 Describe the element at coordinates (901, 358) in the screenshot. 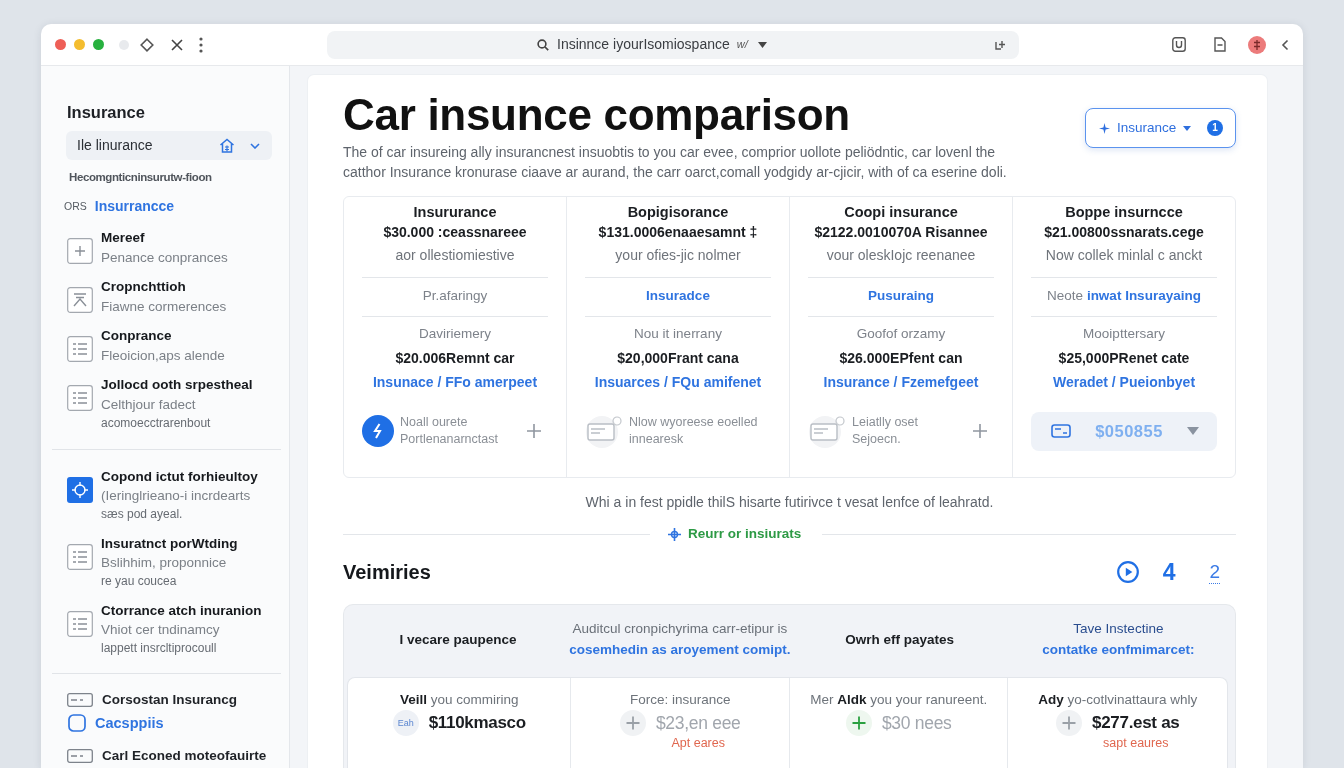

I see `plan-amount: $26.000EPfent can` at that location.